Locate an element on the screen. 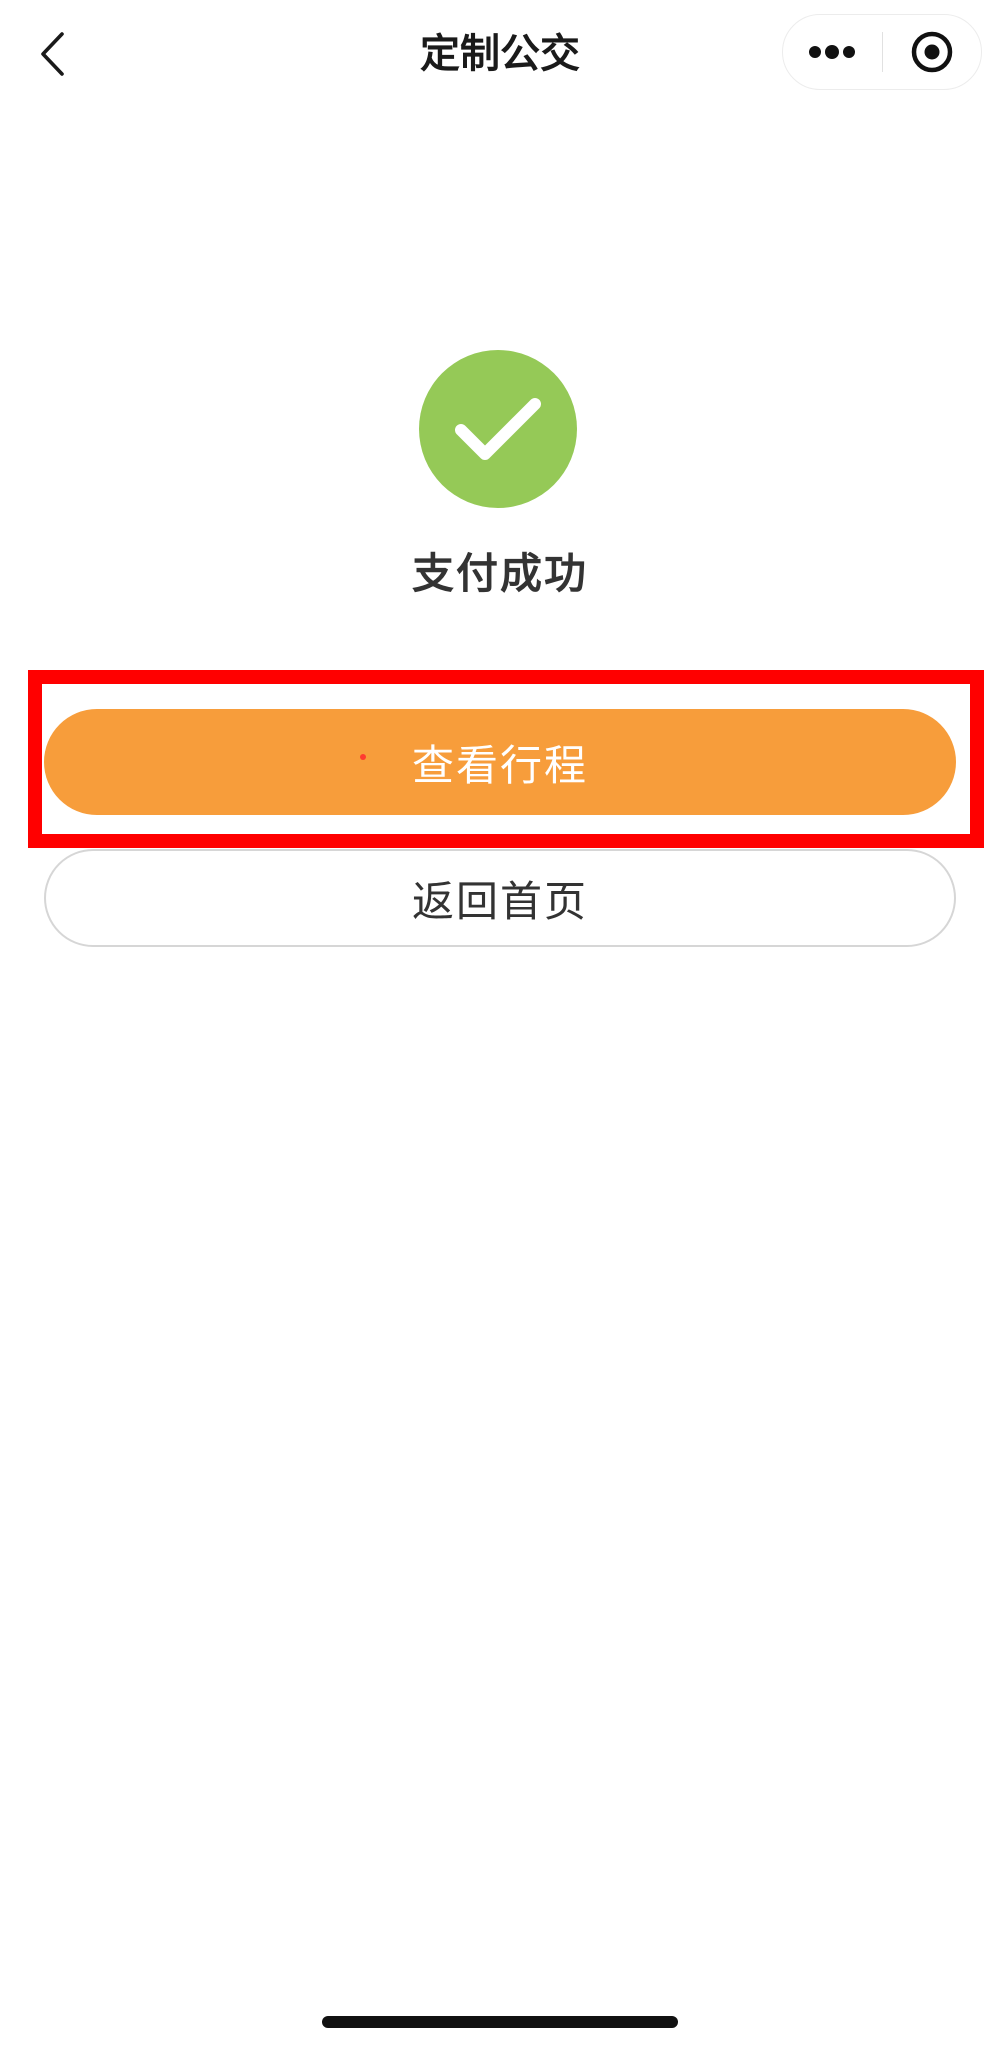 The height and width of the screenshot is (2053, 1000). close-miniprogram-button is located at coordinates (932, 52).